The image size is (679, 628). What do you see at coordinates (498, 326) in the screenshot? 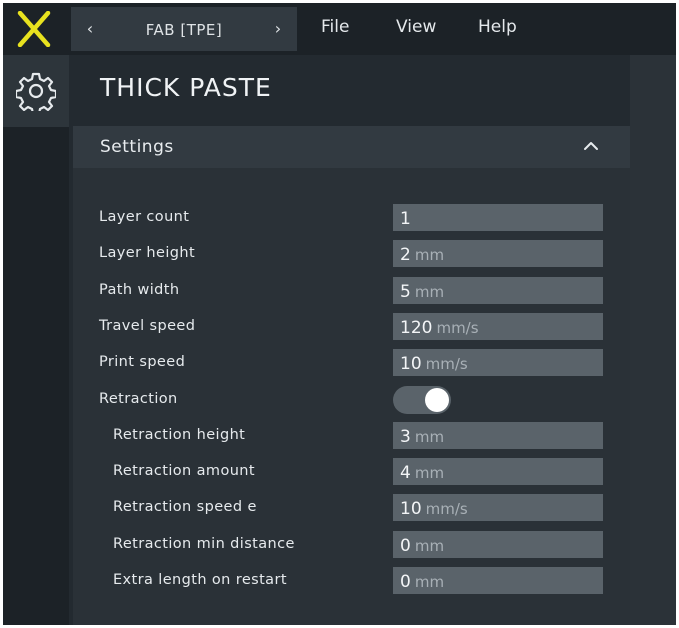
I see `travel-speed-input: 120 mm/s` at bounding box center [498, 326].